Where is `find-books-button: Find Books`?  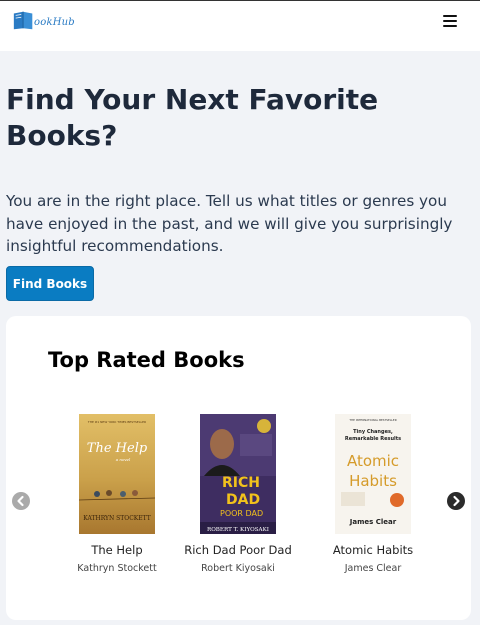
find-books-button: Find Books is located at coordinates (50, 283).